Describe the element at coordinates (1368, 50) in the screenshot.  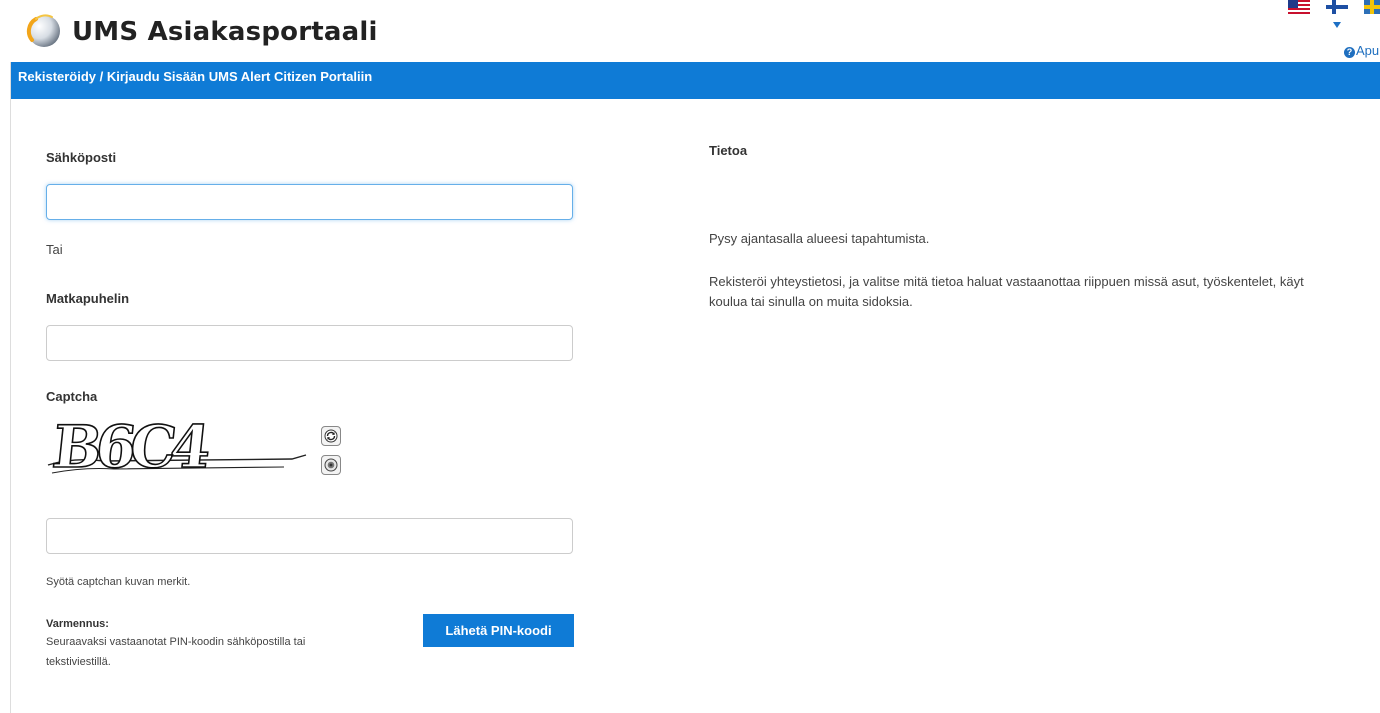
I see `help-label: Apu` at that location.